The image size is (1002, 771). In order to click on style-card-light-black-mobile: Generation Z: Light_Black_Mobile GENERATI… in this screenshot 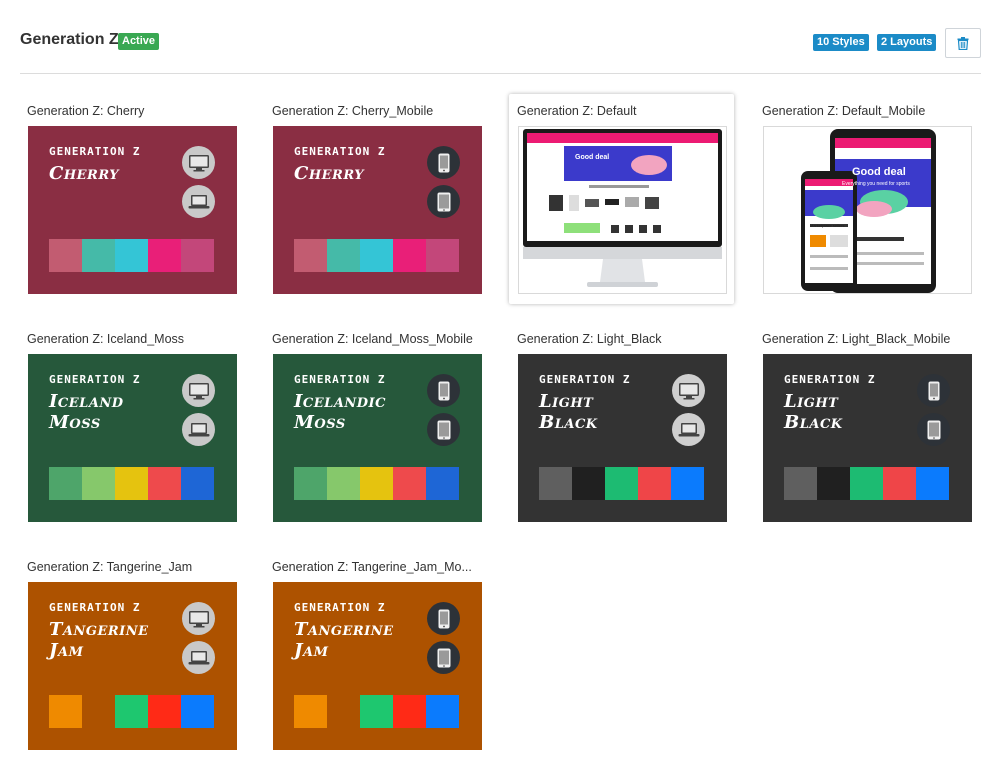, I will do `click(866, 427)`.